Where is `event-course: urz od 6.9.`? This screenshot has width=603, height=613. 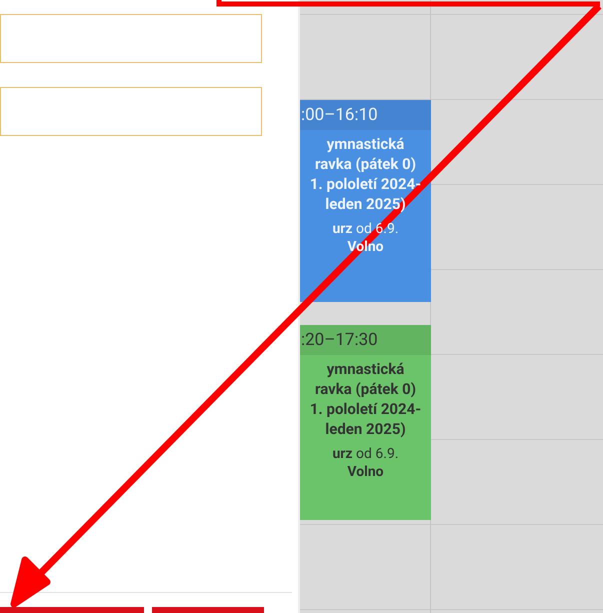 event-course: urz od 6.9. is located at coordinates (365, 454).